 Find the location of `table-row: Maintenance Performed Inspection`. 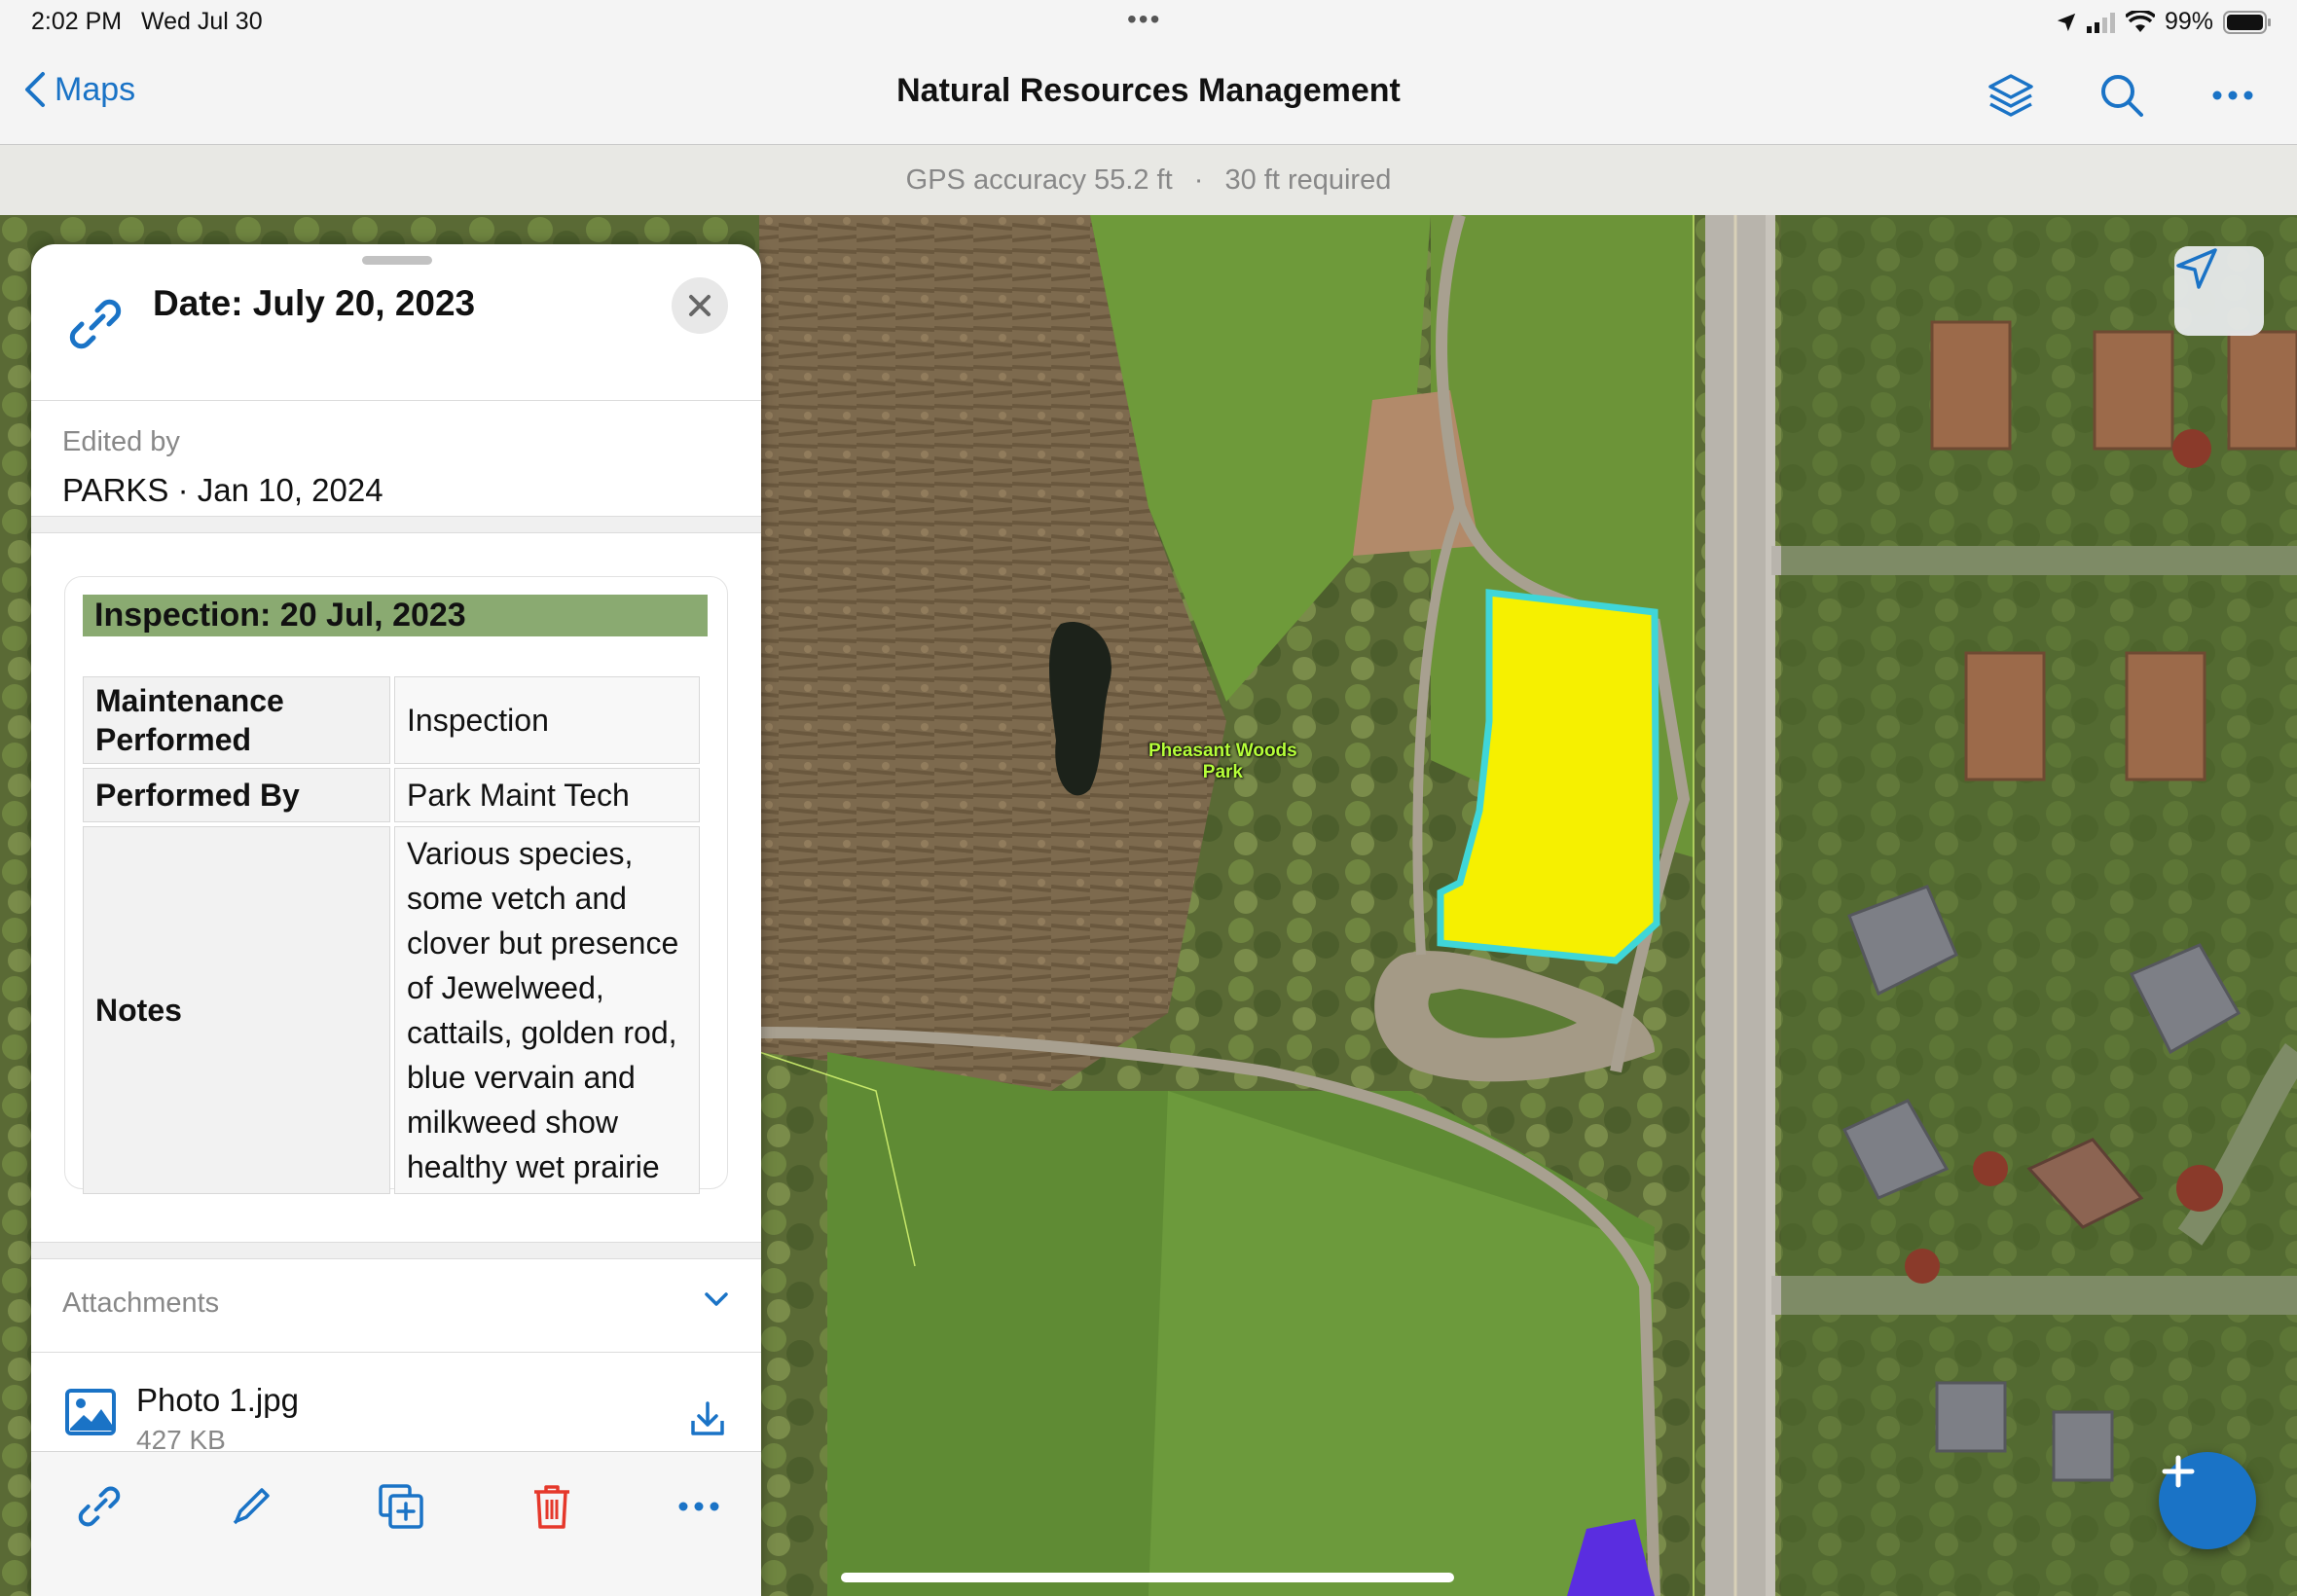

table-row: Maintenance Performed Inspection is located at coordinates (391, 720).